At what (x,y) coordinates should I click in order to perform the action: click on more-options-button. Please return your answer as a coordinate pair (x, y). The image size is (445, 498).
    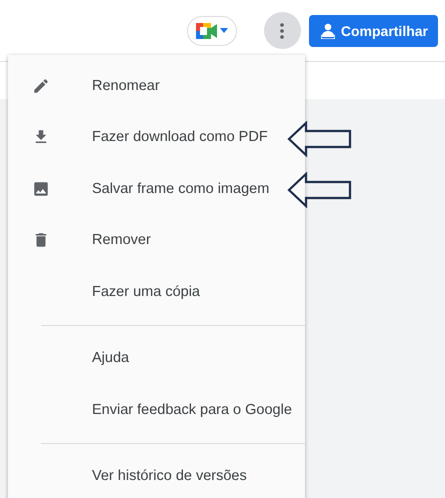
    Looking at the image, I should click on (282, 30).